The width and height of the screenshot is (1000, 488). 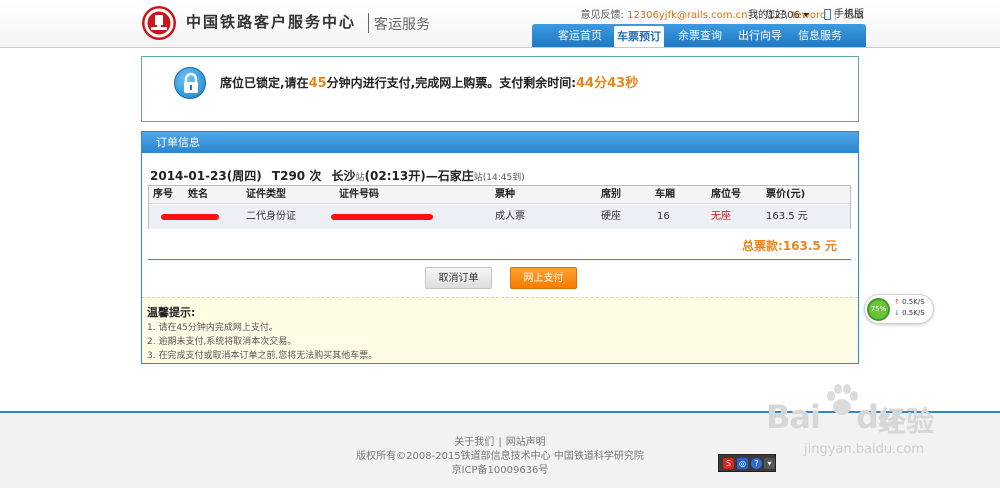 I want to click on route-dash: —, so click(x=431, y=176).